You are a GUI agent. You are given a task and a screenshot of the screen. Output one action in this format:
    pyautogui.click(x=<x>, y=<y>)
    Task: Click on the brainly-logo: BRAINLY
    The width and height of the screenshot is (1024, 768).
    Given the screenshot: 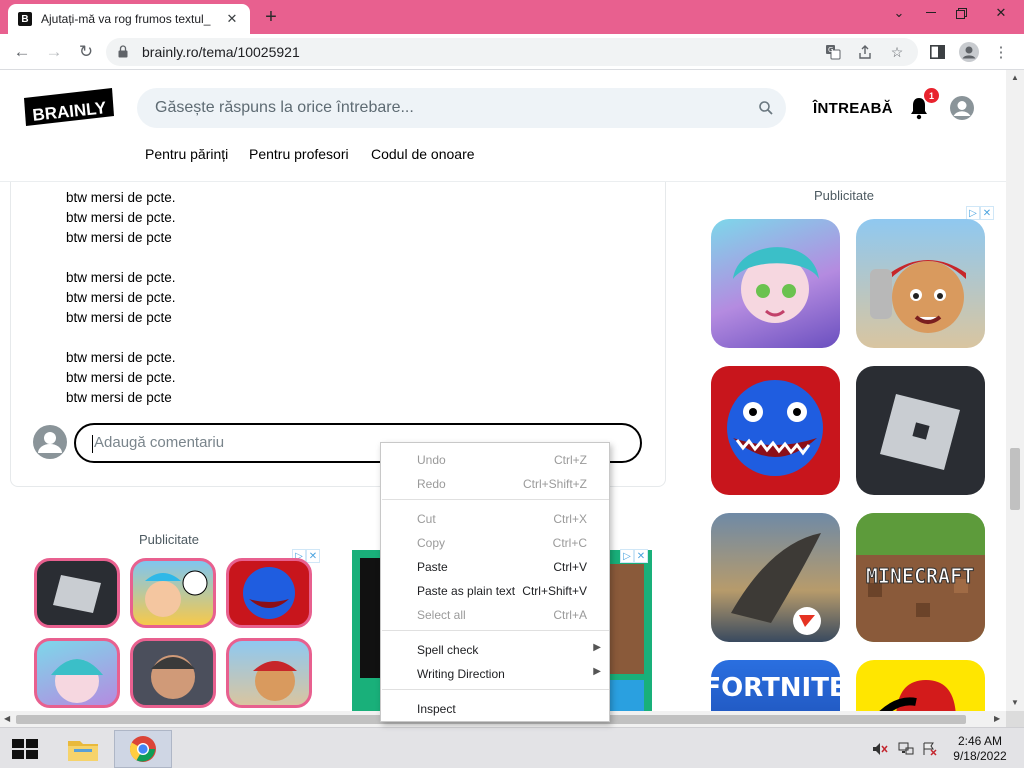 What is the action you would take?
    pyautogui.click(x=69, y=107)
    